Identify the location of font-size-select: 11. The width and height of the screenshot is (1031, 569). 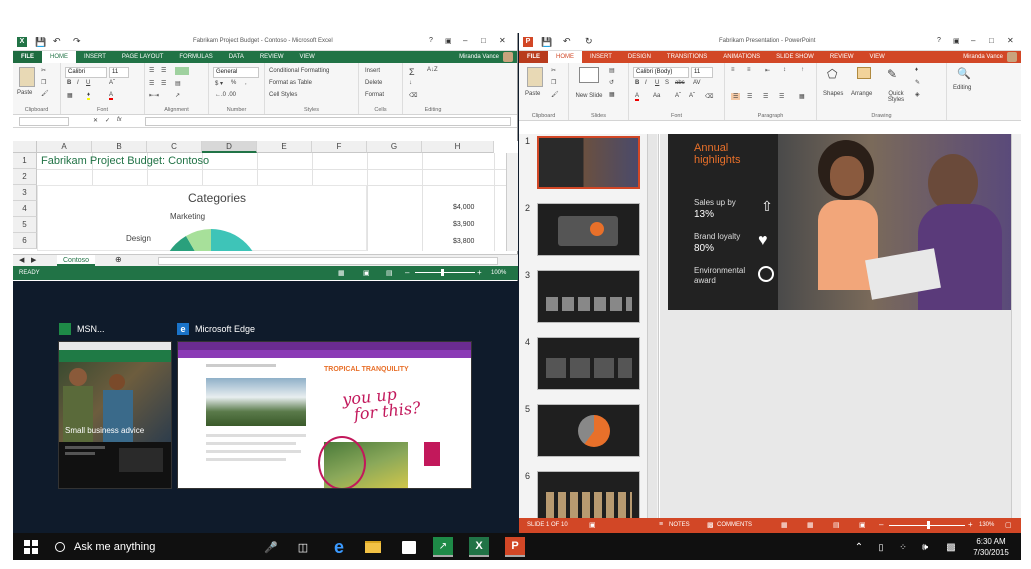
(702, 72).